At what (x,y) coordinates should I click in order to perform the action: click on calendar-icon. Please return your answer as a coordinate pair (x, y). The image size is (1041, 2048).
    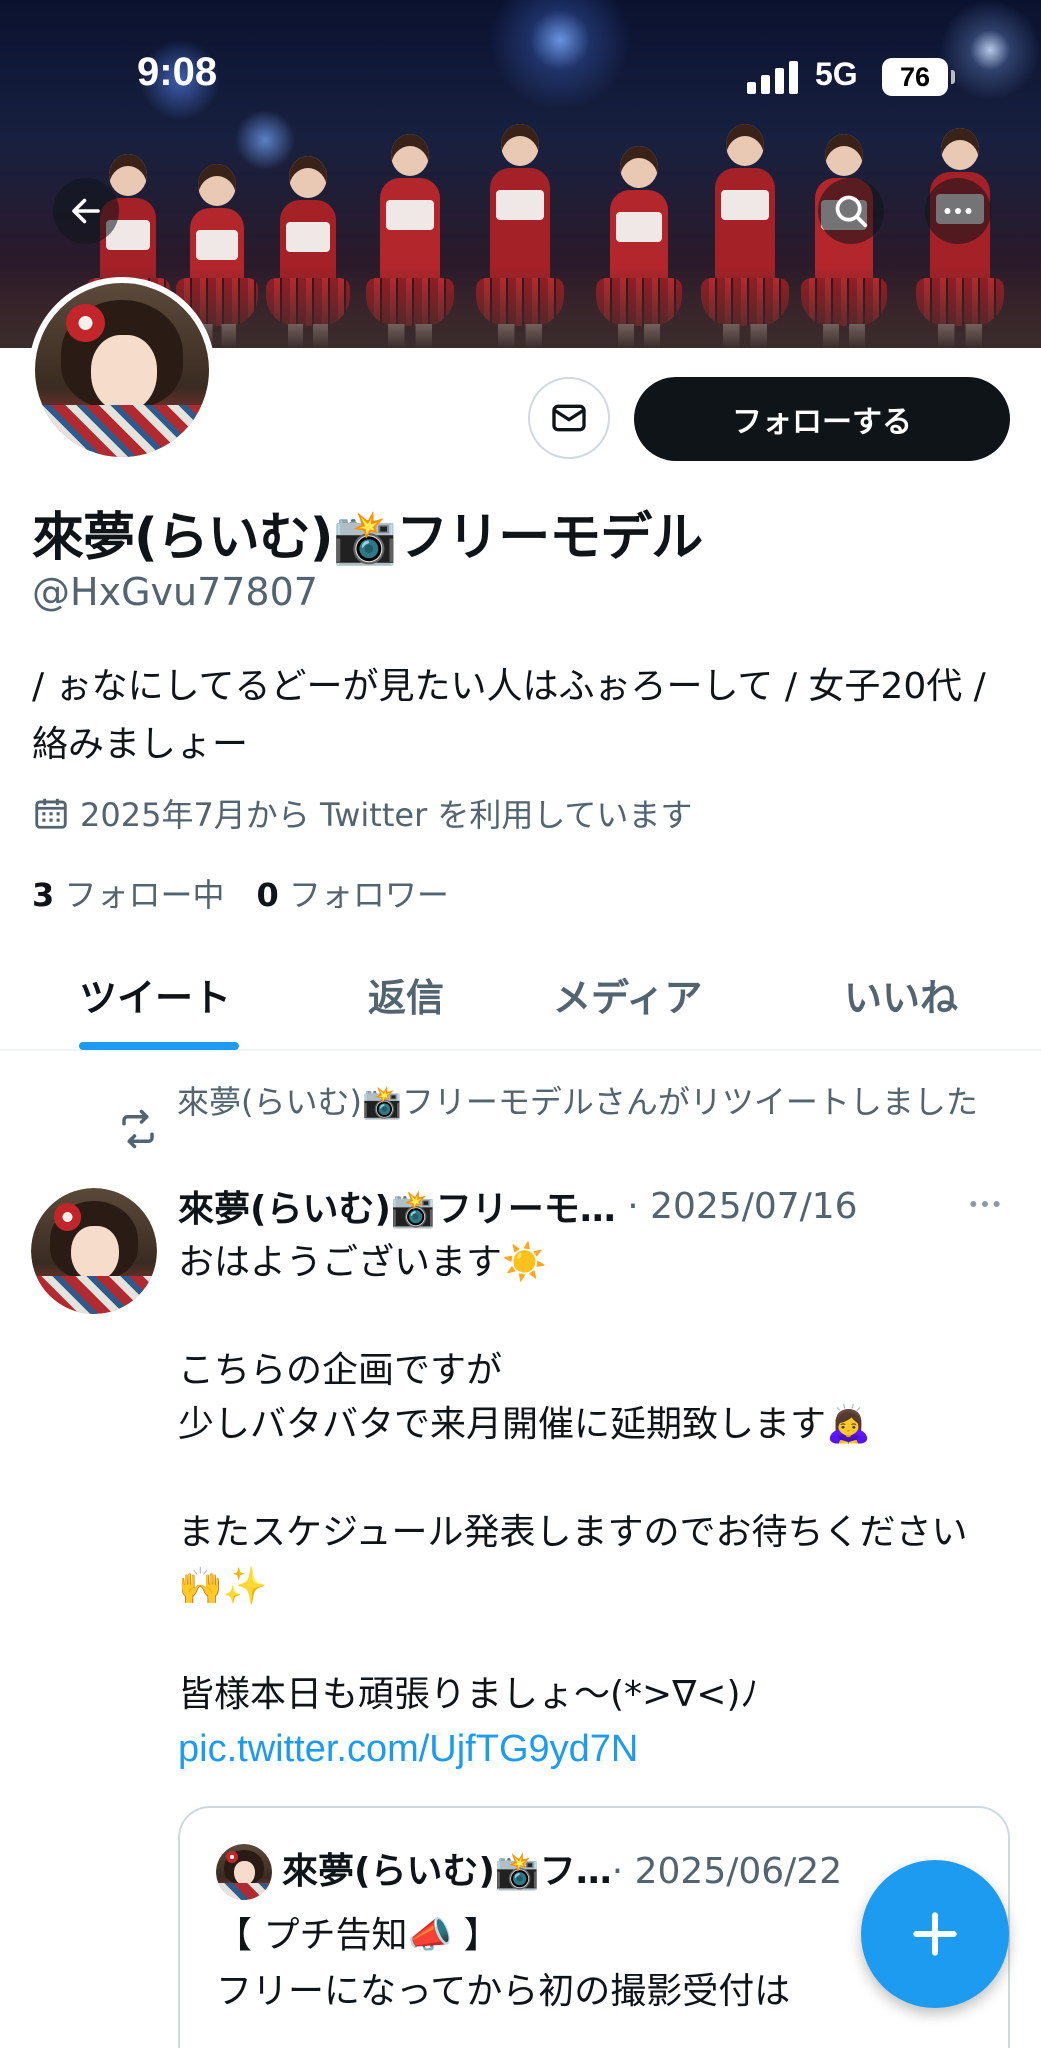
    Looking at the image, I should click on (51, 813).